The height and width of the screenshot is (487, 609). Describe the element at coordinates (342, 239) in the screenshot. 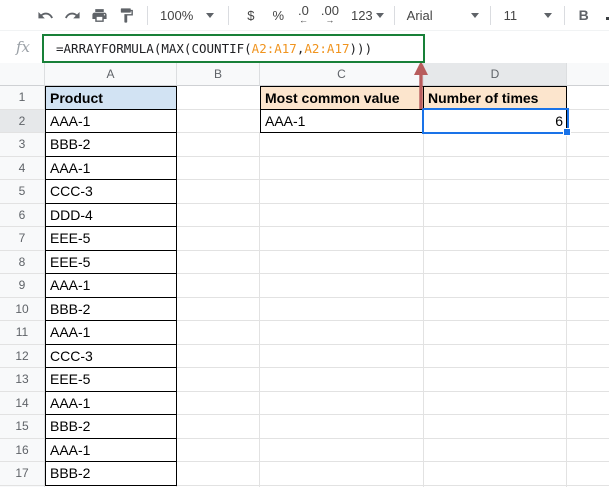

I see `cell-C7` at that location.